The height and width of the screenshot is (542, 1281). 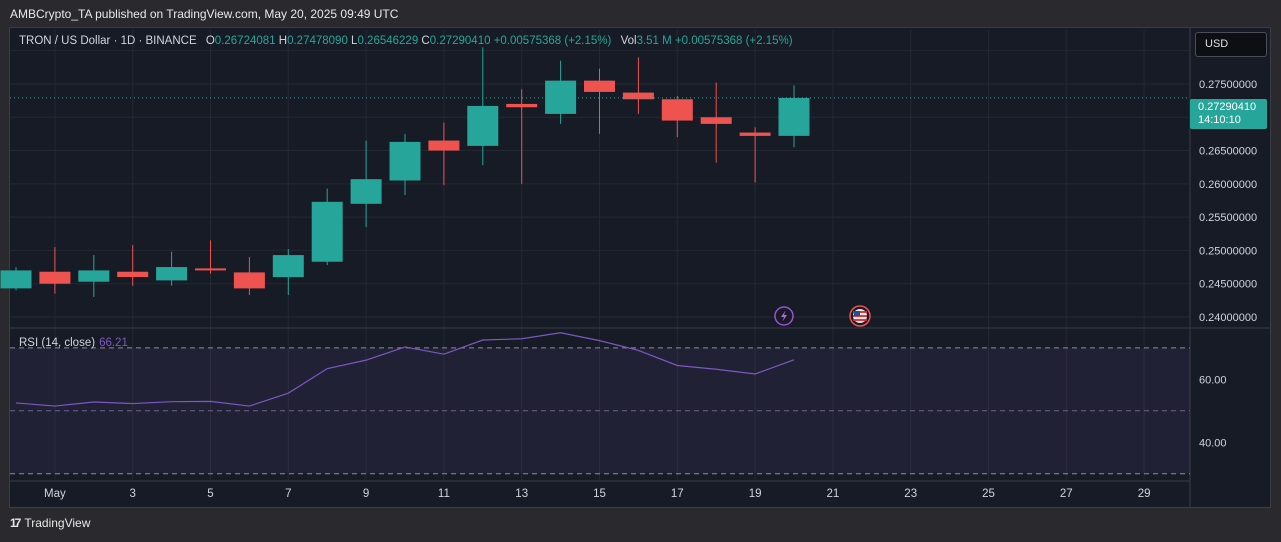 I want to click on time-tick-label: 23, so click(x=910, y=494).